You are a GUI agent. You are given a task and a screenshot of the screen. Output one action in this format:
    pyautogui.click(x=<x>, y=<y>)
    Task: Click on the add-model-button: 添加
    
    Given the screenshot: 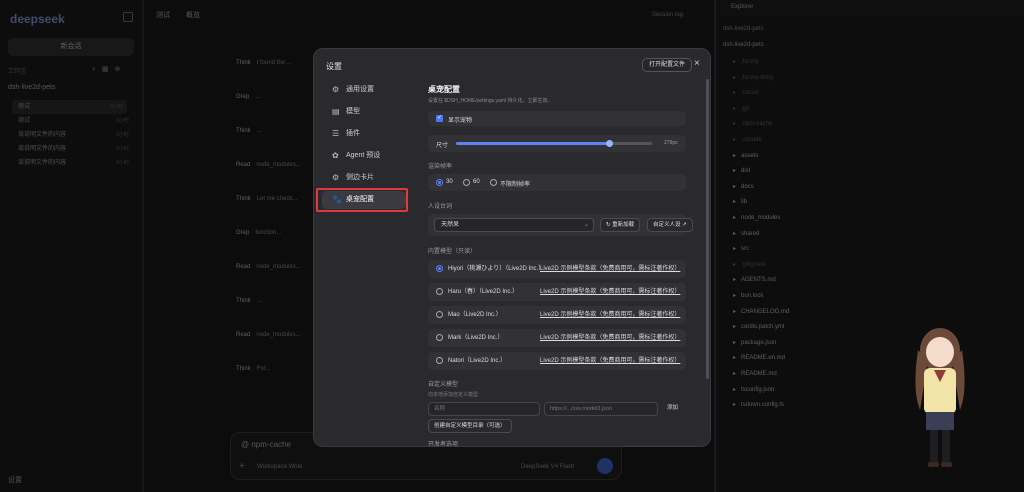 What is the action you would take?
    pyautogui.click(x=672, y=409)
    